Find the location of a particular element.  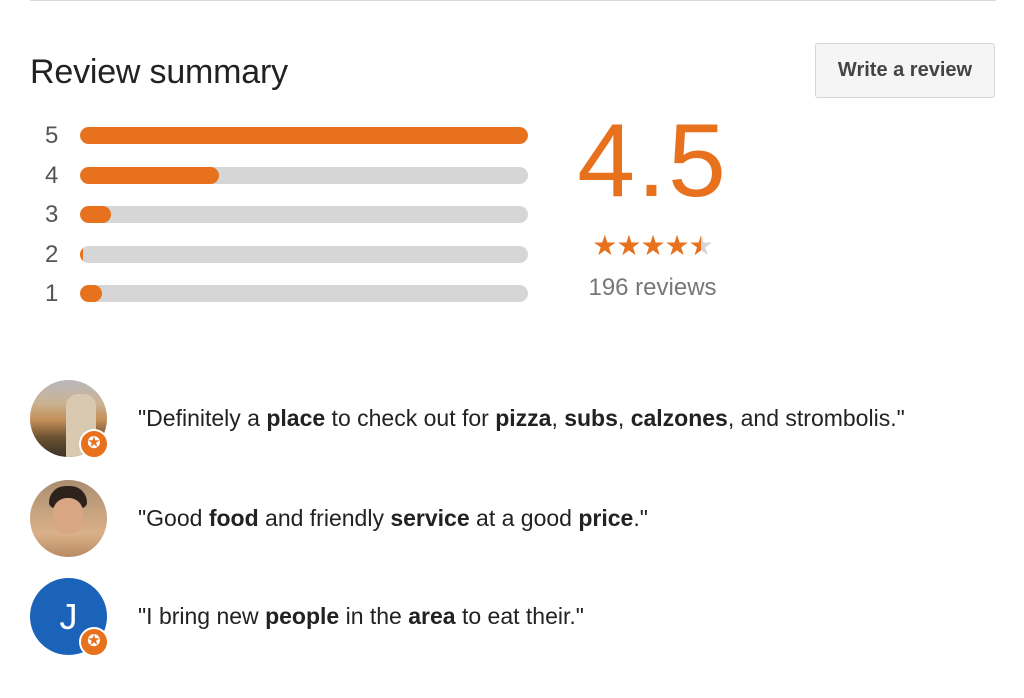

quote-text: , and strombolis." is located at coordinates (816, 418).